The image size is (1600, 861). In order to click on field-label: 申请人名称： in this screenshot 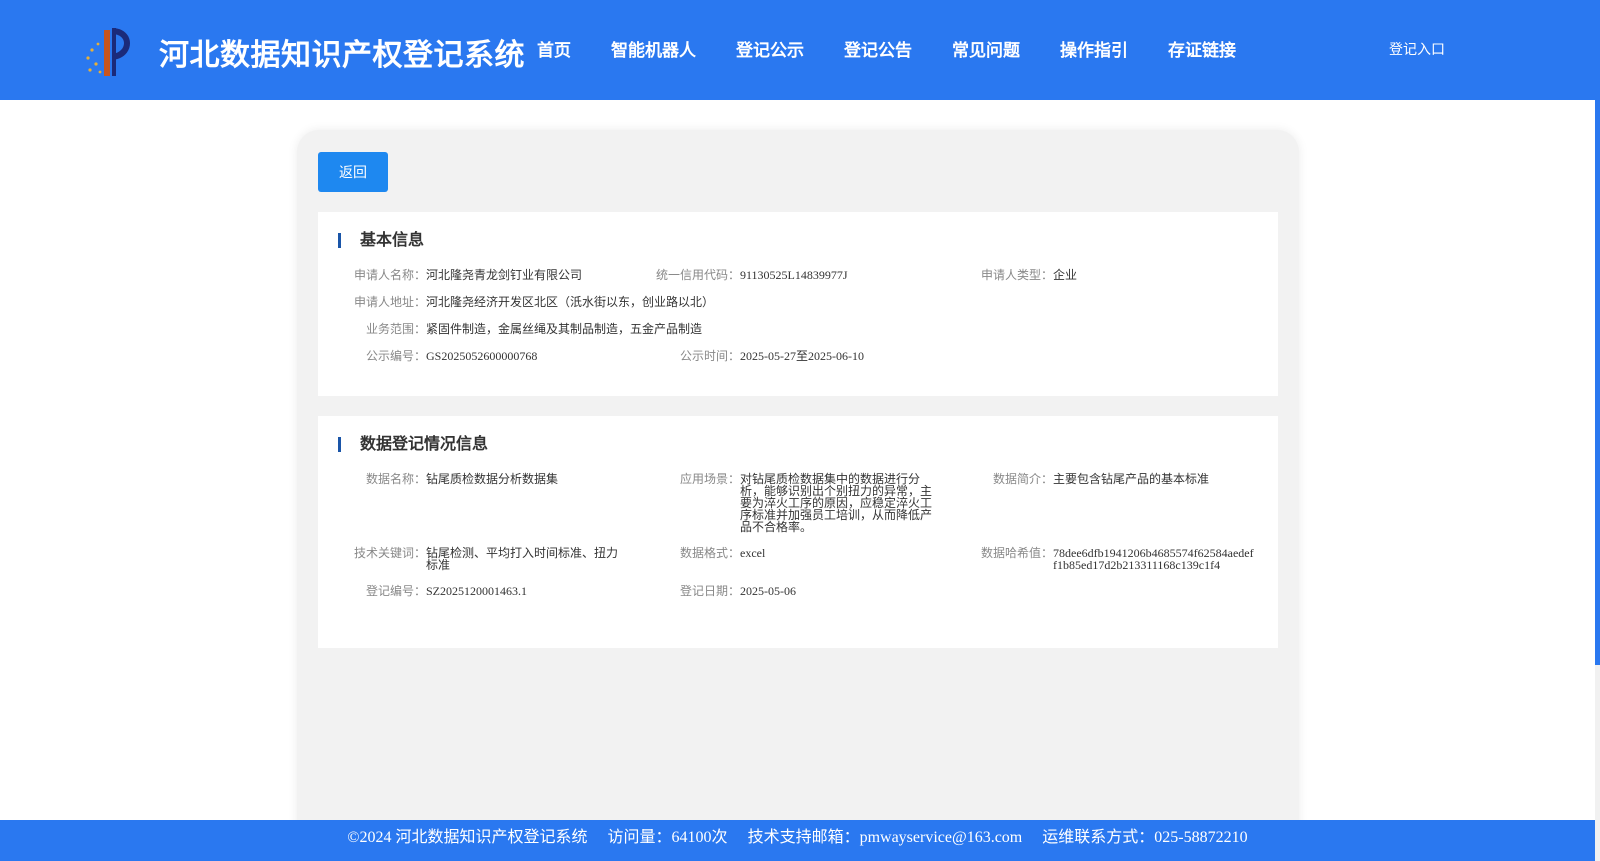, I will do `click(390, 275)`.